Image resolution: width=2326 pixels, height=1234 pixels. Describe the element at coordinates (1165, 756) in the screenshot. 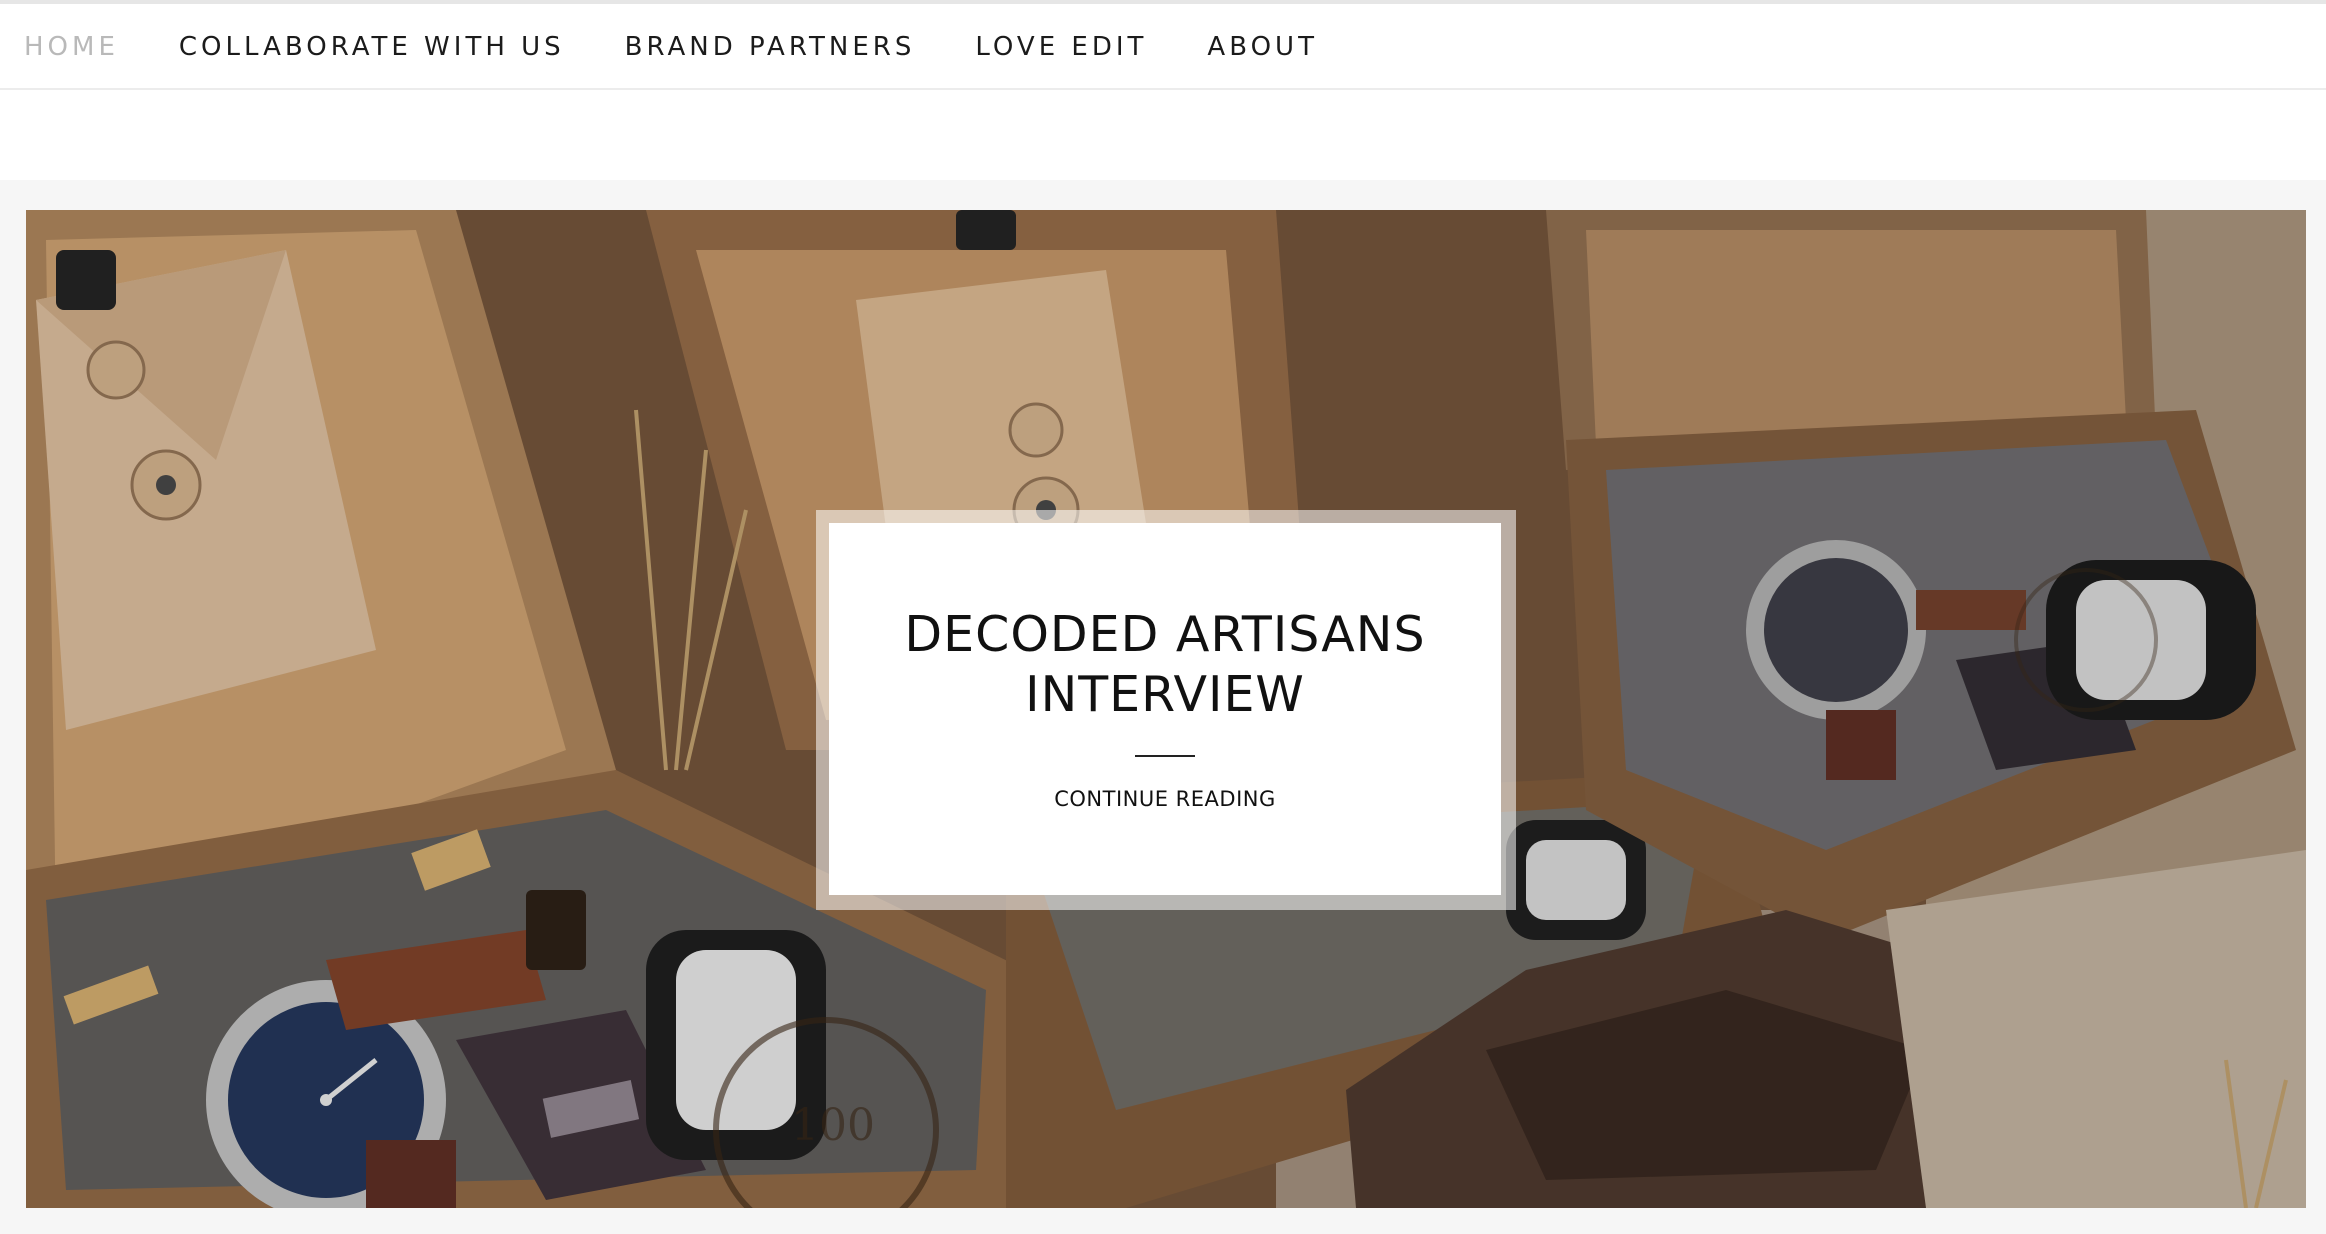

I see `title-divider` at that location.